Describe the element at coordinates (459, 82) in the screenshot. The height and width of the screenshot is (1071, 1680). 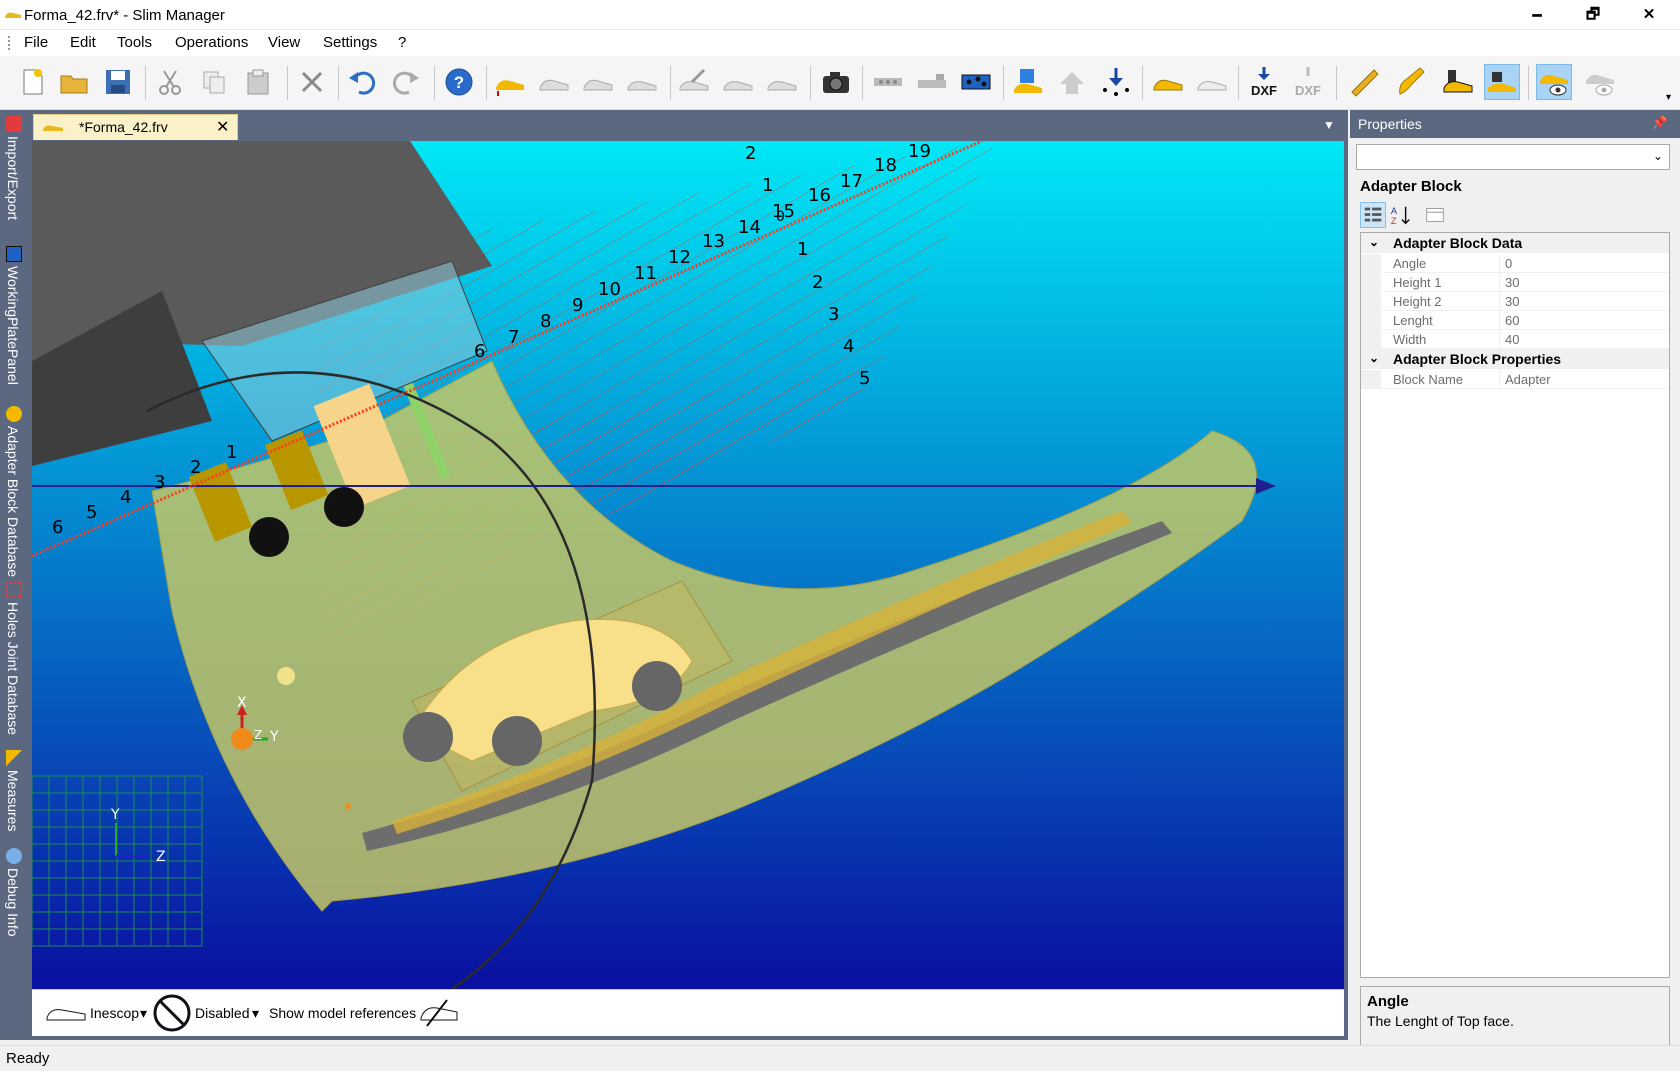
I see `help-icon: ?` at that location.